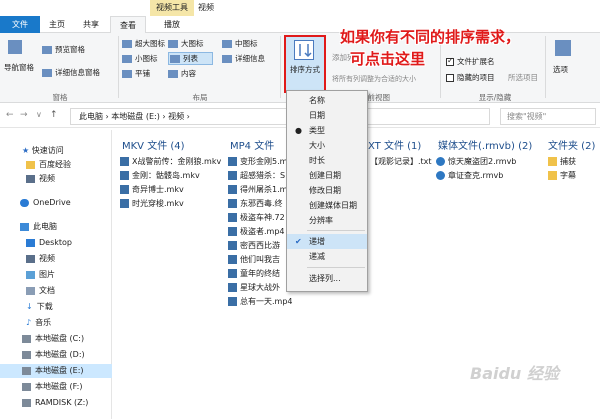 This screenshot has width=600, height=419. What do you see at coordinates (54, 115) in the screenshot?
I see `up-icon: ↑` at bounding box center [54, 115].